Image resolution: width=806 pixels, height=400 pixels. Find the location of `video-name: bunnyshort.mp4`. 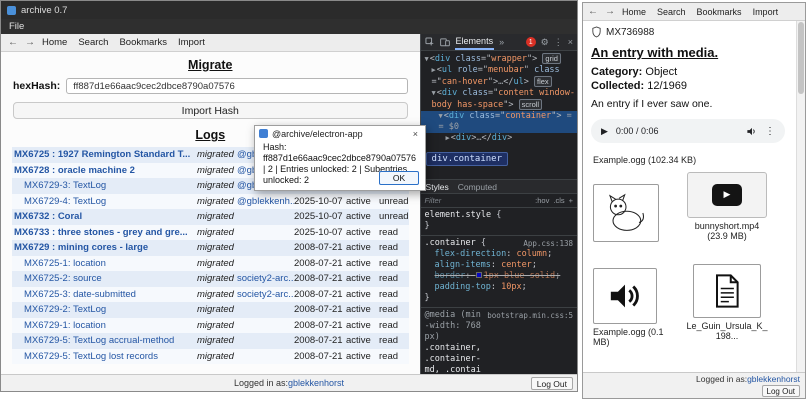

video-name: bunnyshort.mp4 is located at coordinates (727, 225).